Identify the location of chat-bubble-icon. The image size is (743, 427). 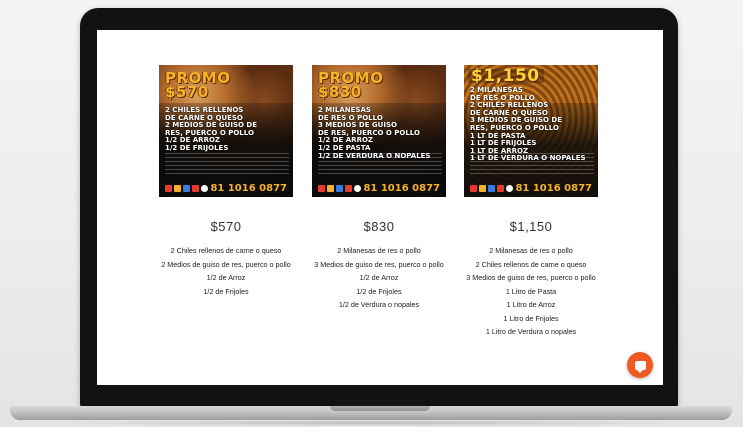
(640, 366).